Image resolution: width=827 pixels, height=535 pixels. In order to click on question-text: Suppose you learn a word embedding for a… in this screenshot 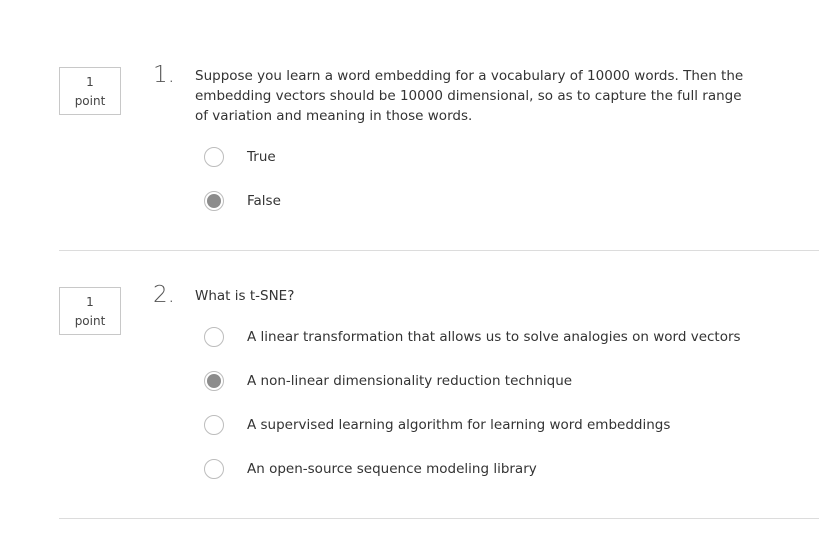, I will do `click(469, 96)`.